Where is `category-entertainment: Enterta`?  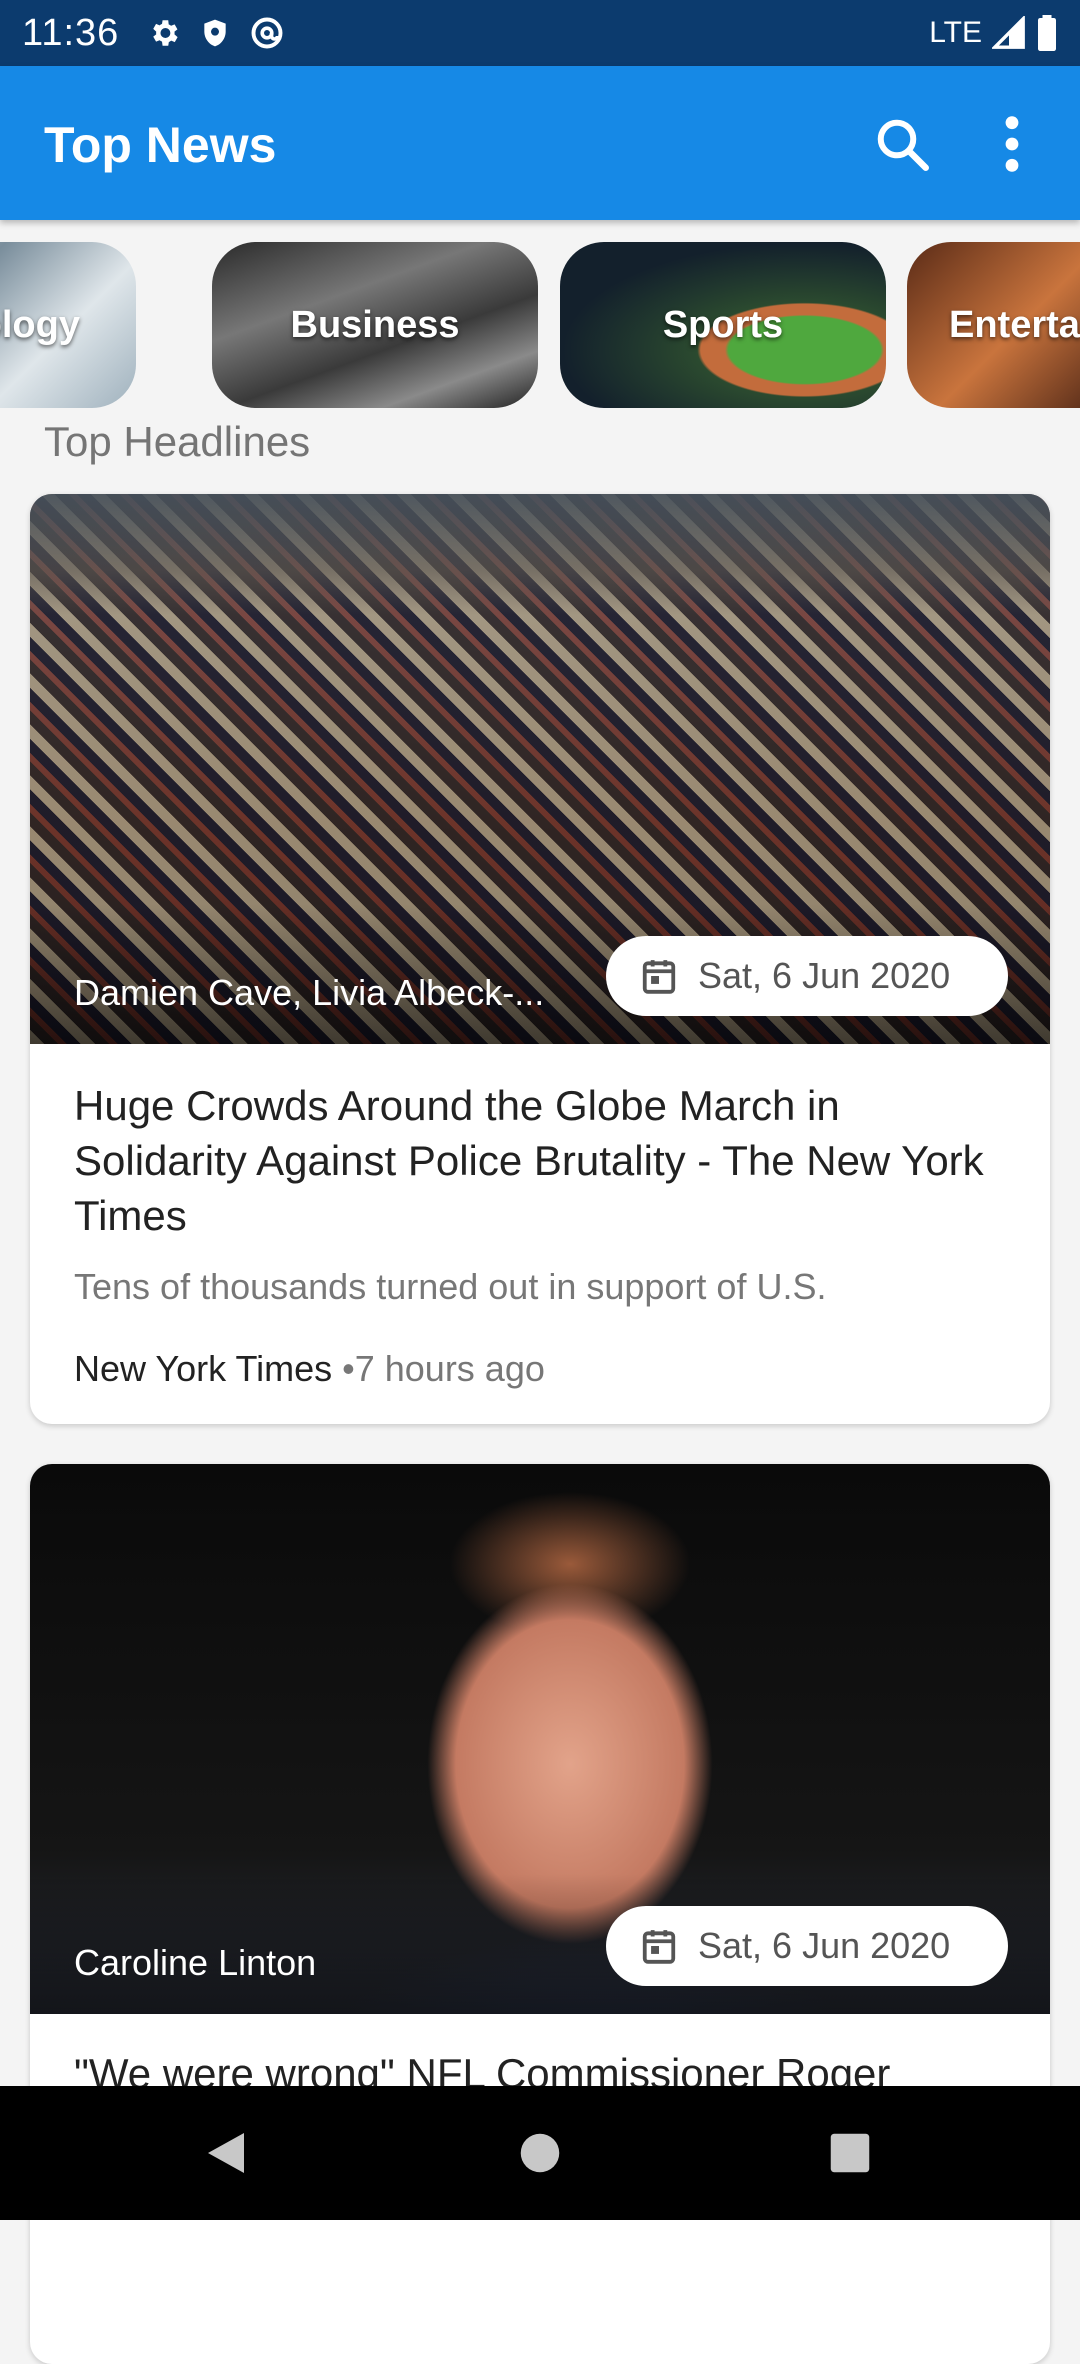
category-entertainment: Enterta is located at coordinates (993, 325).